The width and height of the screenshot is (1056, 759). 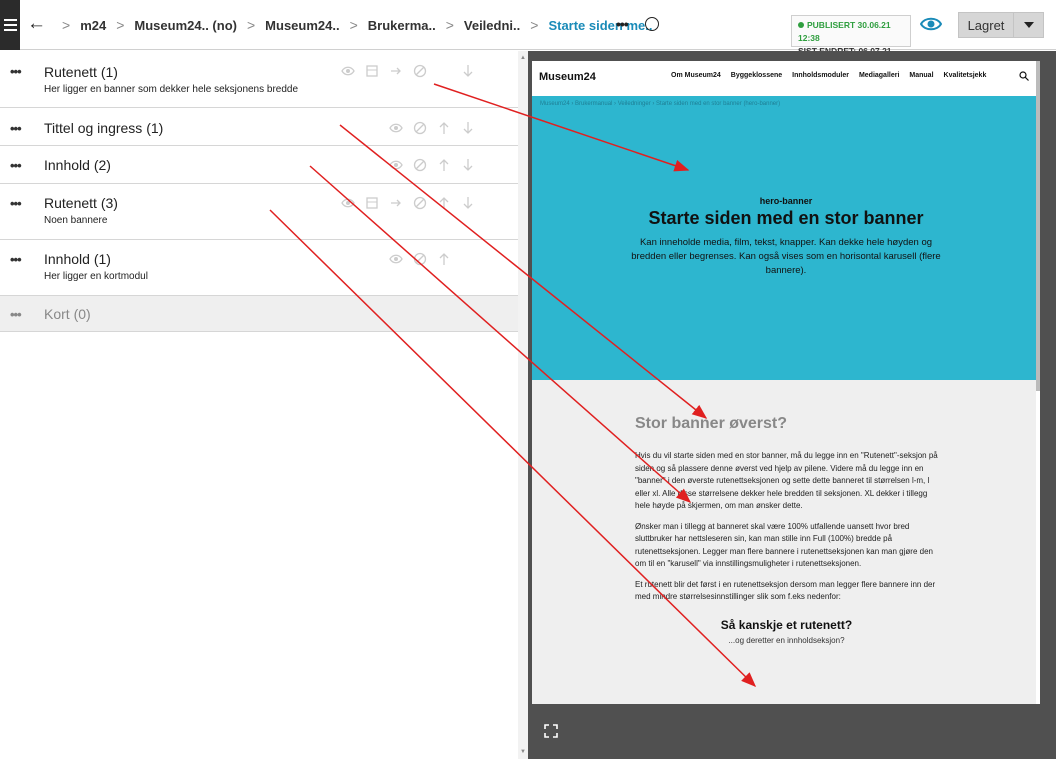 What do you see at coordinates (551, 731) in the screenshot?
I see `fullscreen-icon` at bounding box center [551, 731].